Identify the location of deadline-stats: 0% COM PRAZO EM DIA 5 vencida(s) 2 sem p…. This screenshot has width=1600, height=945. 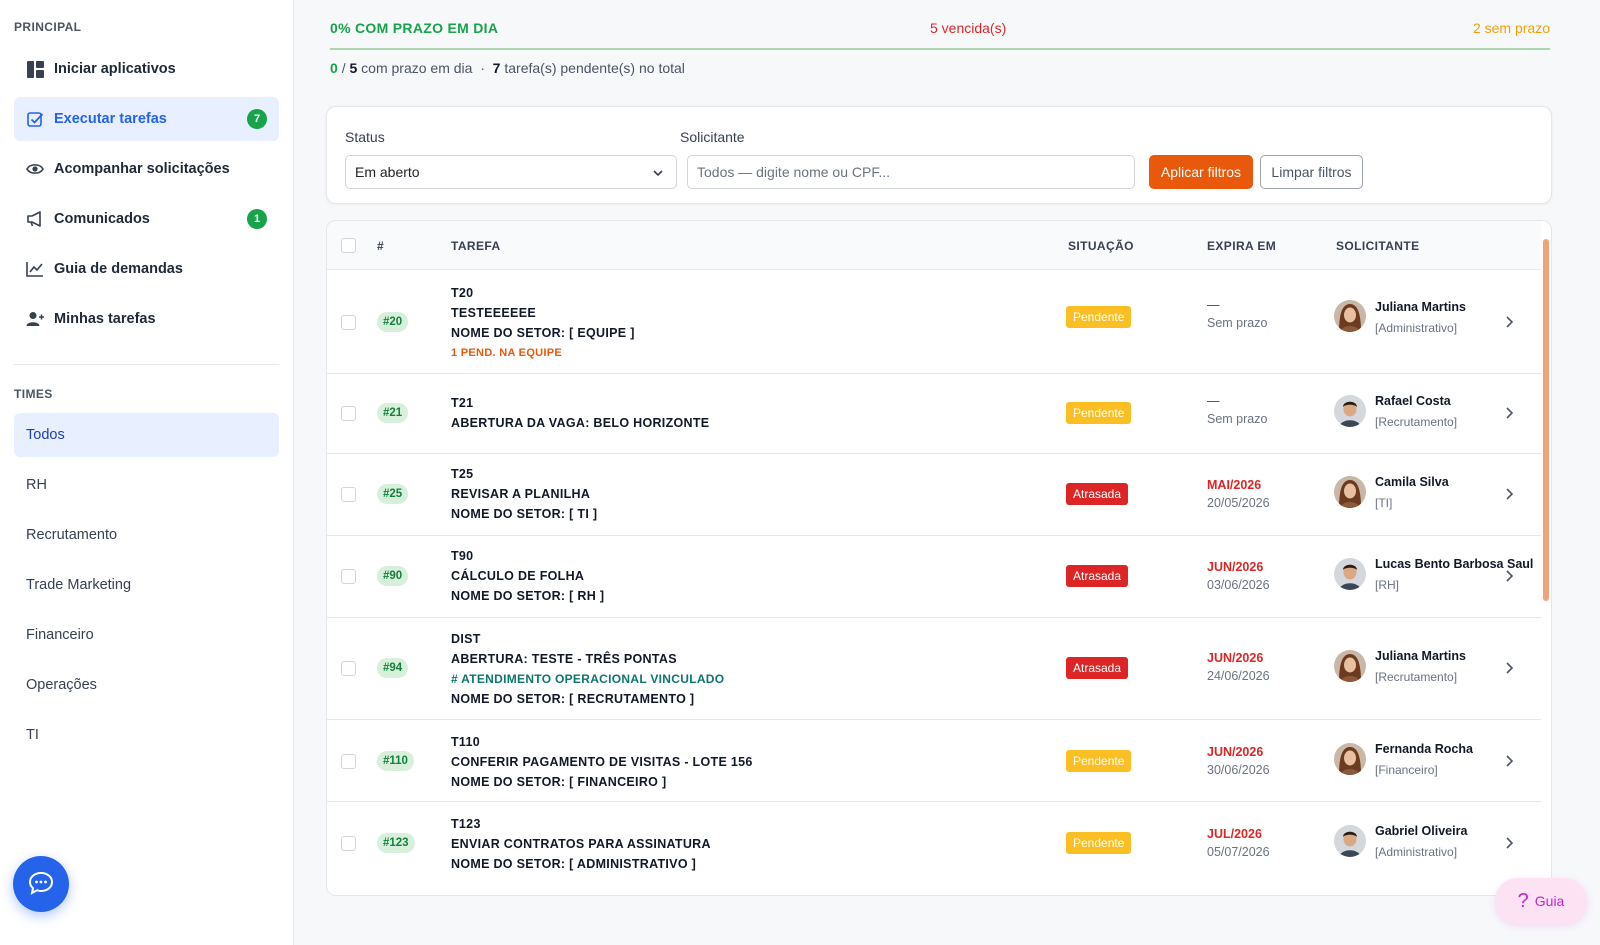
(940, 31).